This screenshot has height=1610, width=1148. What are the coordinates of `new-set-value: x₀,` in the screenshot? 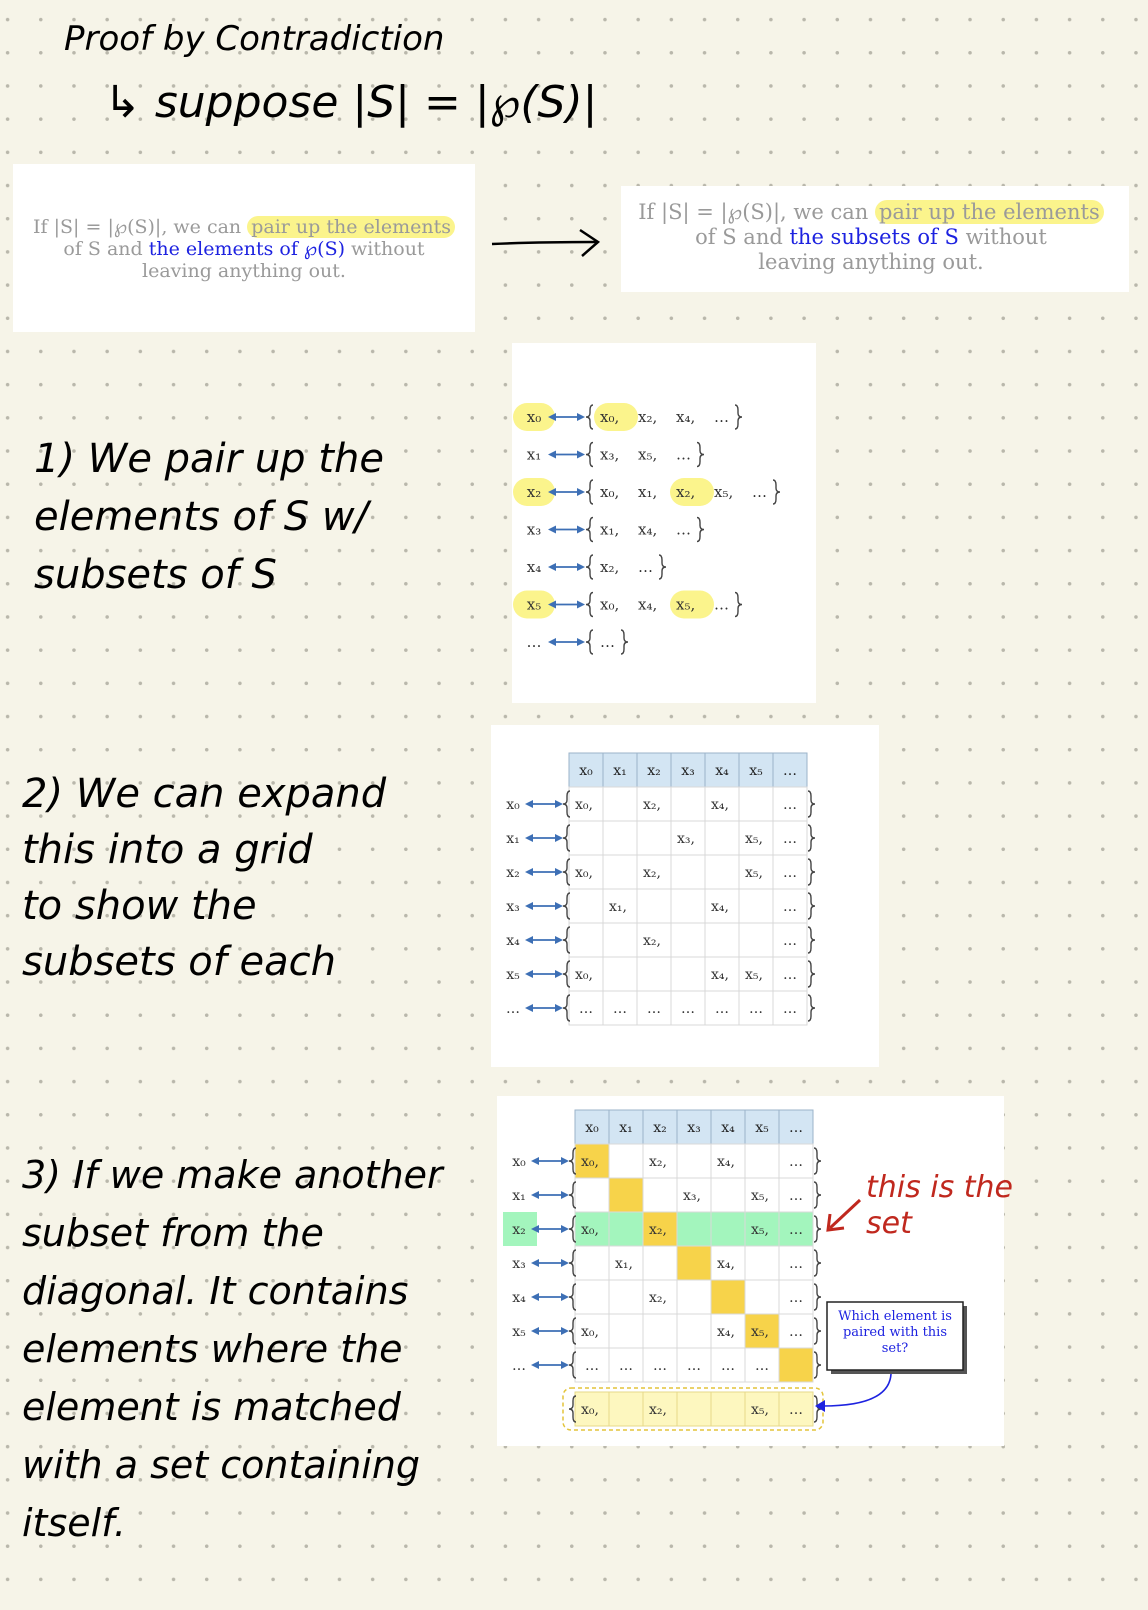 It's located at (590, 1410).